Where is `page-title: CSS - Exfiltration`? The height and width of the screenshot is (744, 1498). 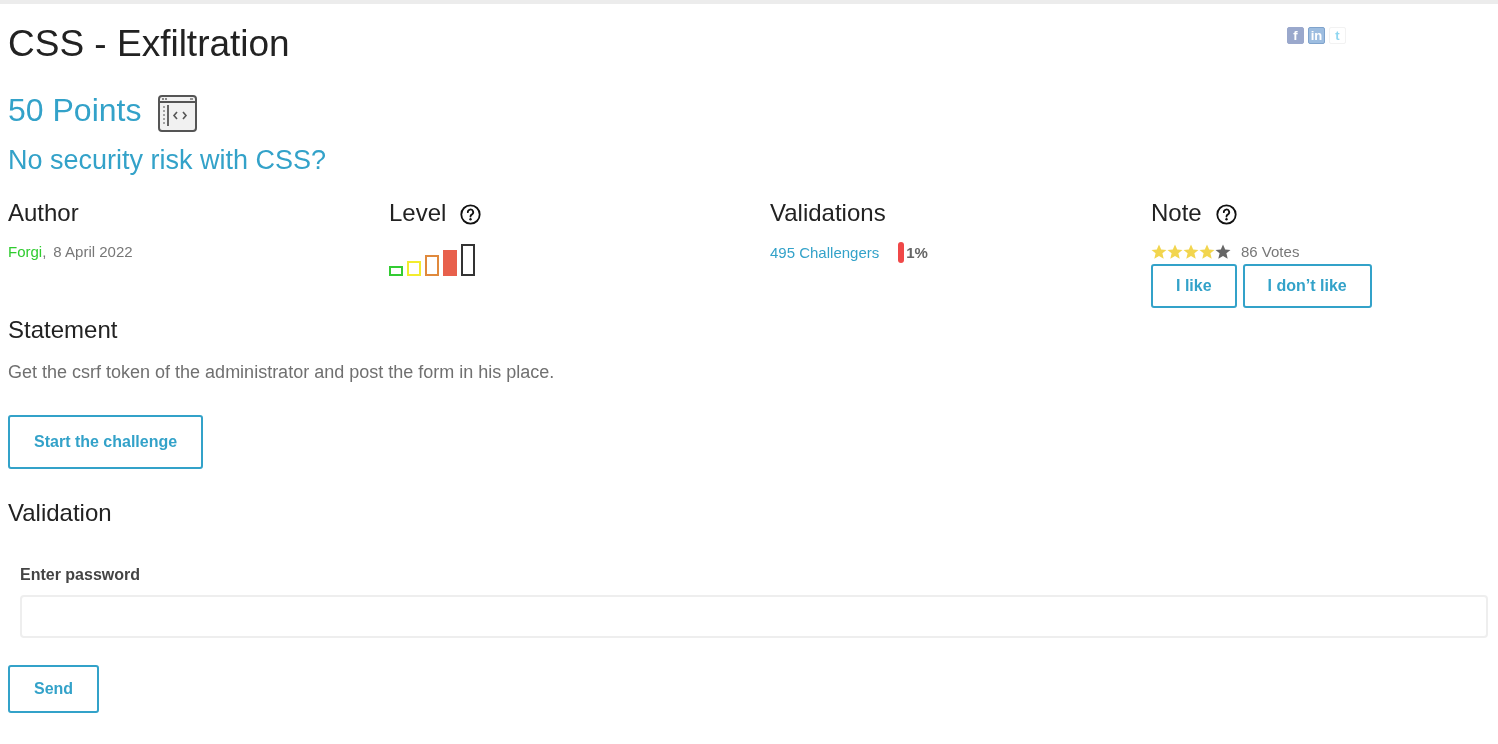
page-title: CSS - Exfiltration is located at coordinates (149, 44).